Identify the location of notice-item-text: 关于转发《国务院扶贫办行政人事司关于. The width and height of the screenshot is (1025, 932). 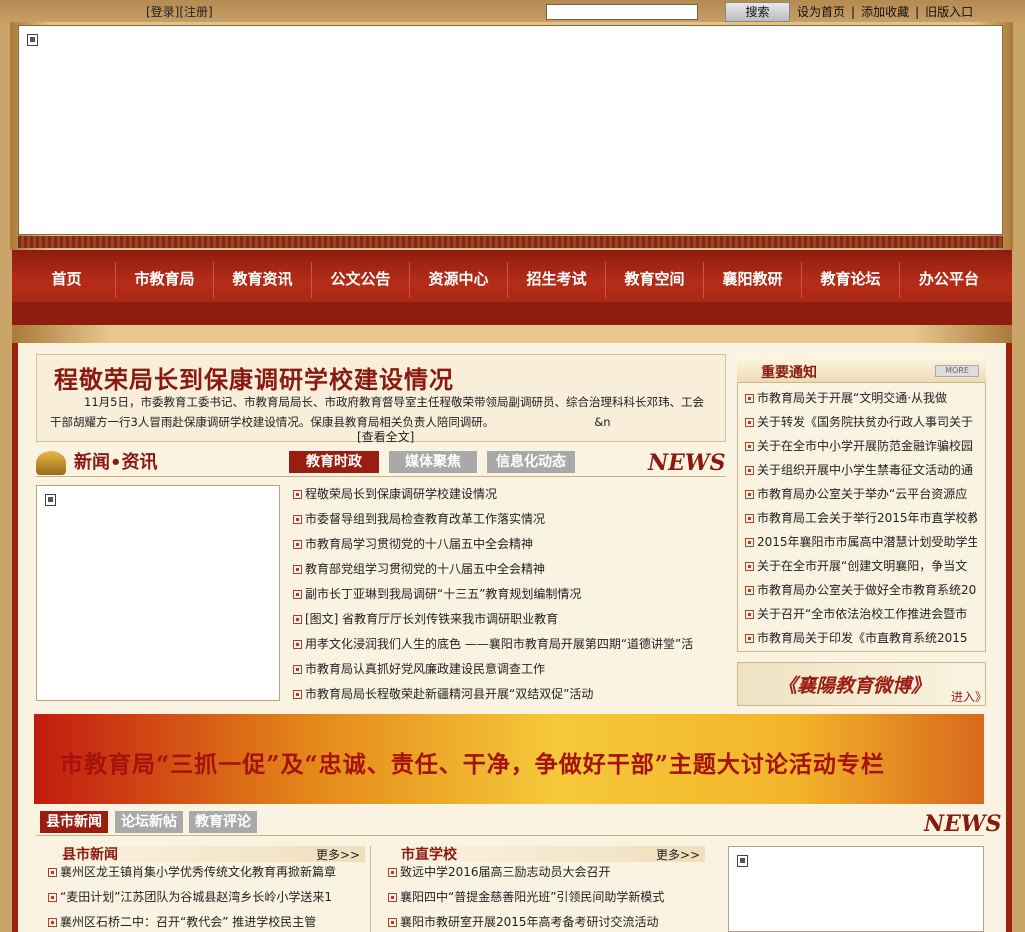
(865, 422).